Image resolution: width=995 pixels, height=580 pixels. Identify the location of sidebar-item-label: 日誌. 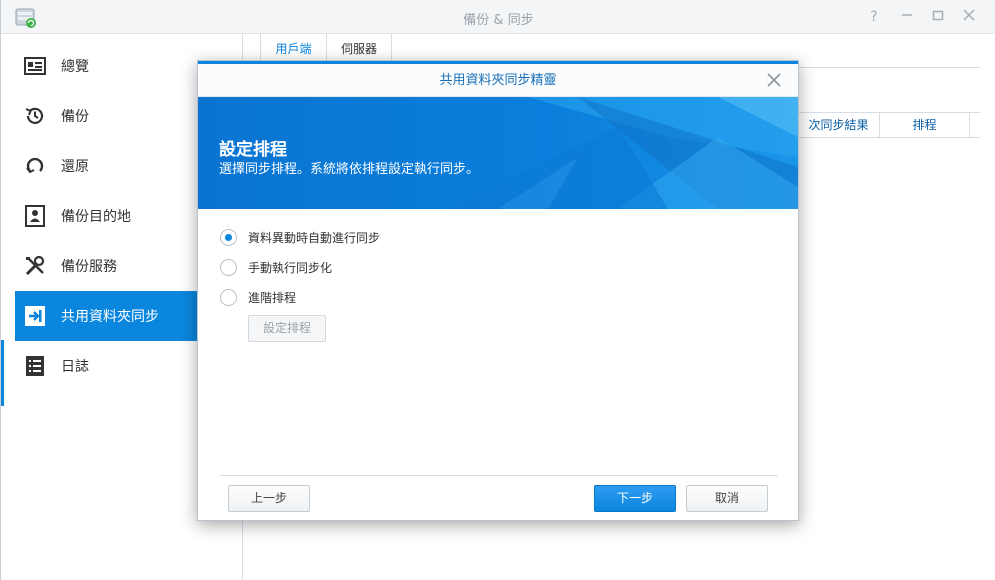
(75, 367).